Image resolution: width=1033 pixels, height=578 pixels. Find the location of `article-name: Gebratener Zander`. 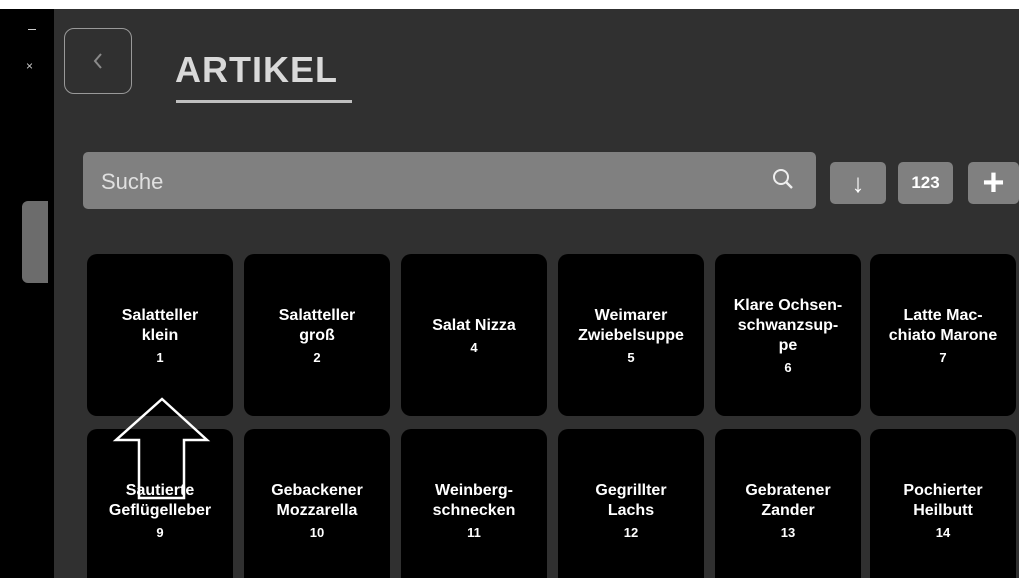

article-name: Gebratener Zander is located at coordinates (788, 500).